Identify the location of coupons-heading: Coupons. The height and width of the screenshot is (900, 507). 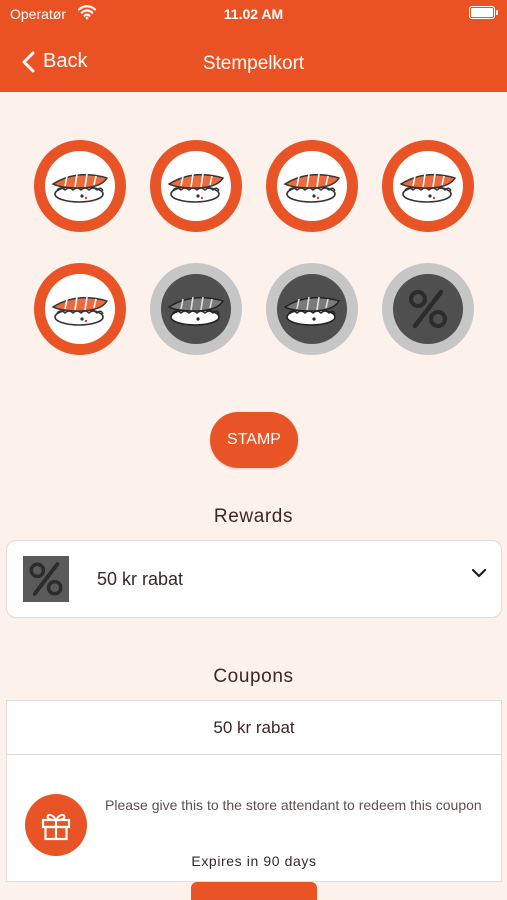
(253, 676).